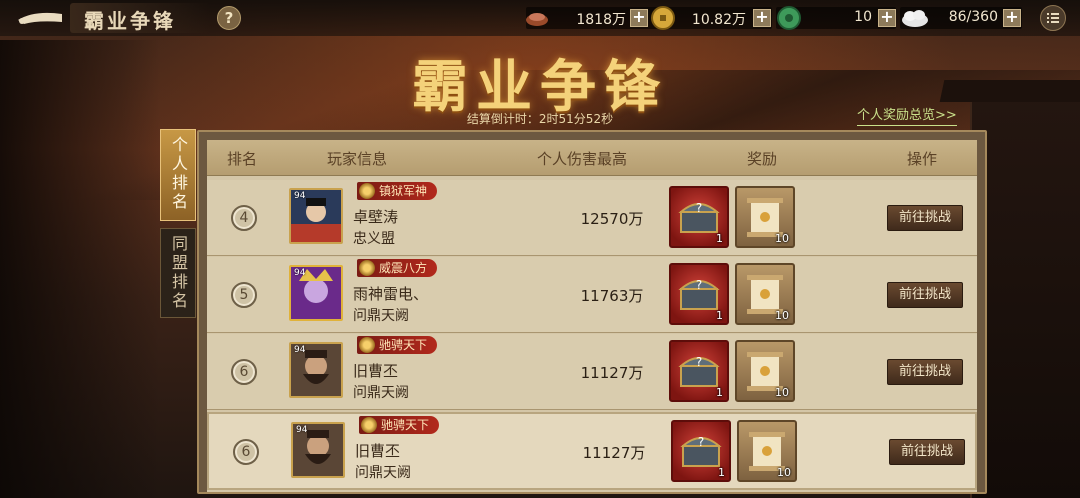  I want to click on page-title: 霸业争锋, so click(130, 21).